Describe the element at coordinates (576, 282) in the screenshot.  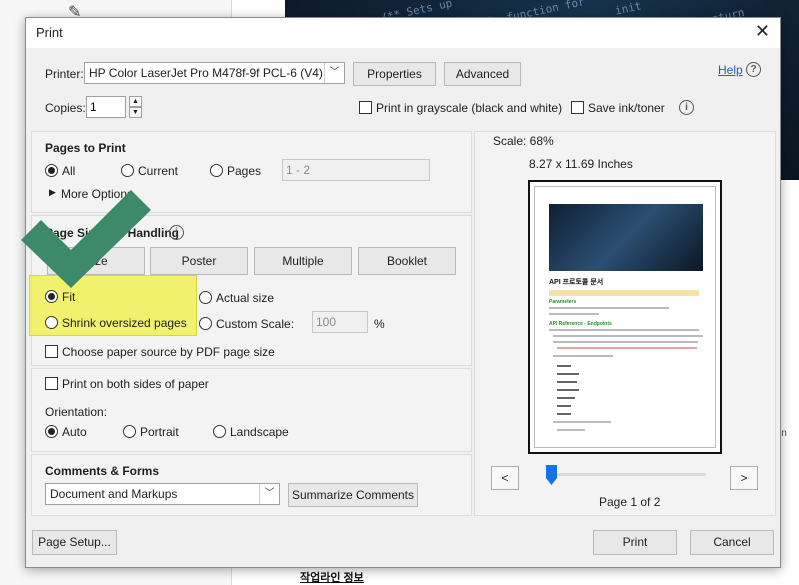
I see `preview-doc-title: API 프로토콜 문서` at that location.